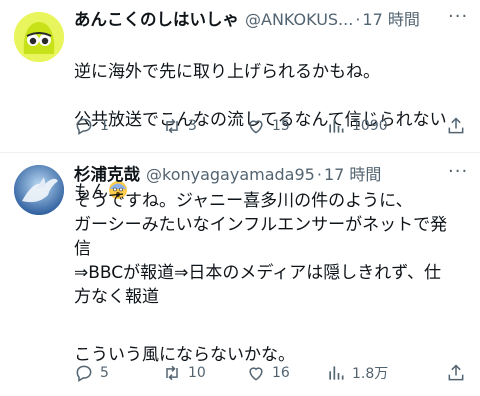  I want to click on tweet-text-line: ⇒BBCが報道⇒日本のメディアは隠しきれず、仕, so click(258, 273).